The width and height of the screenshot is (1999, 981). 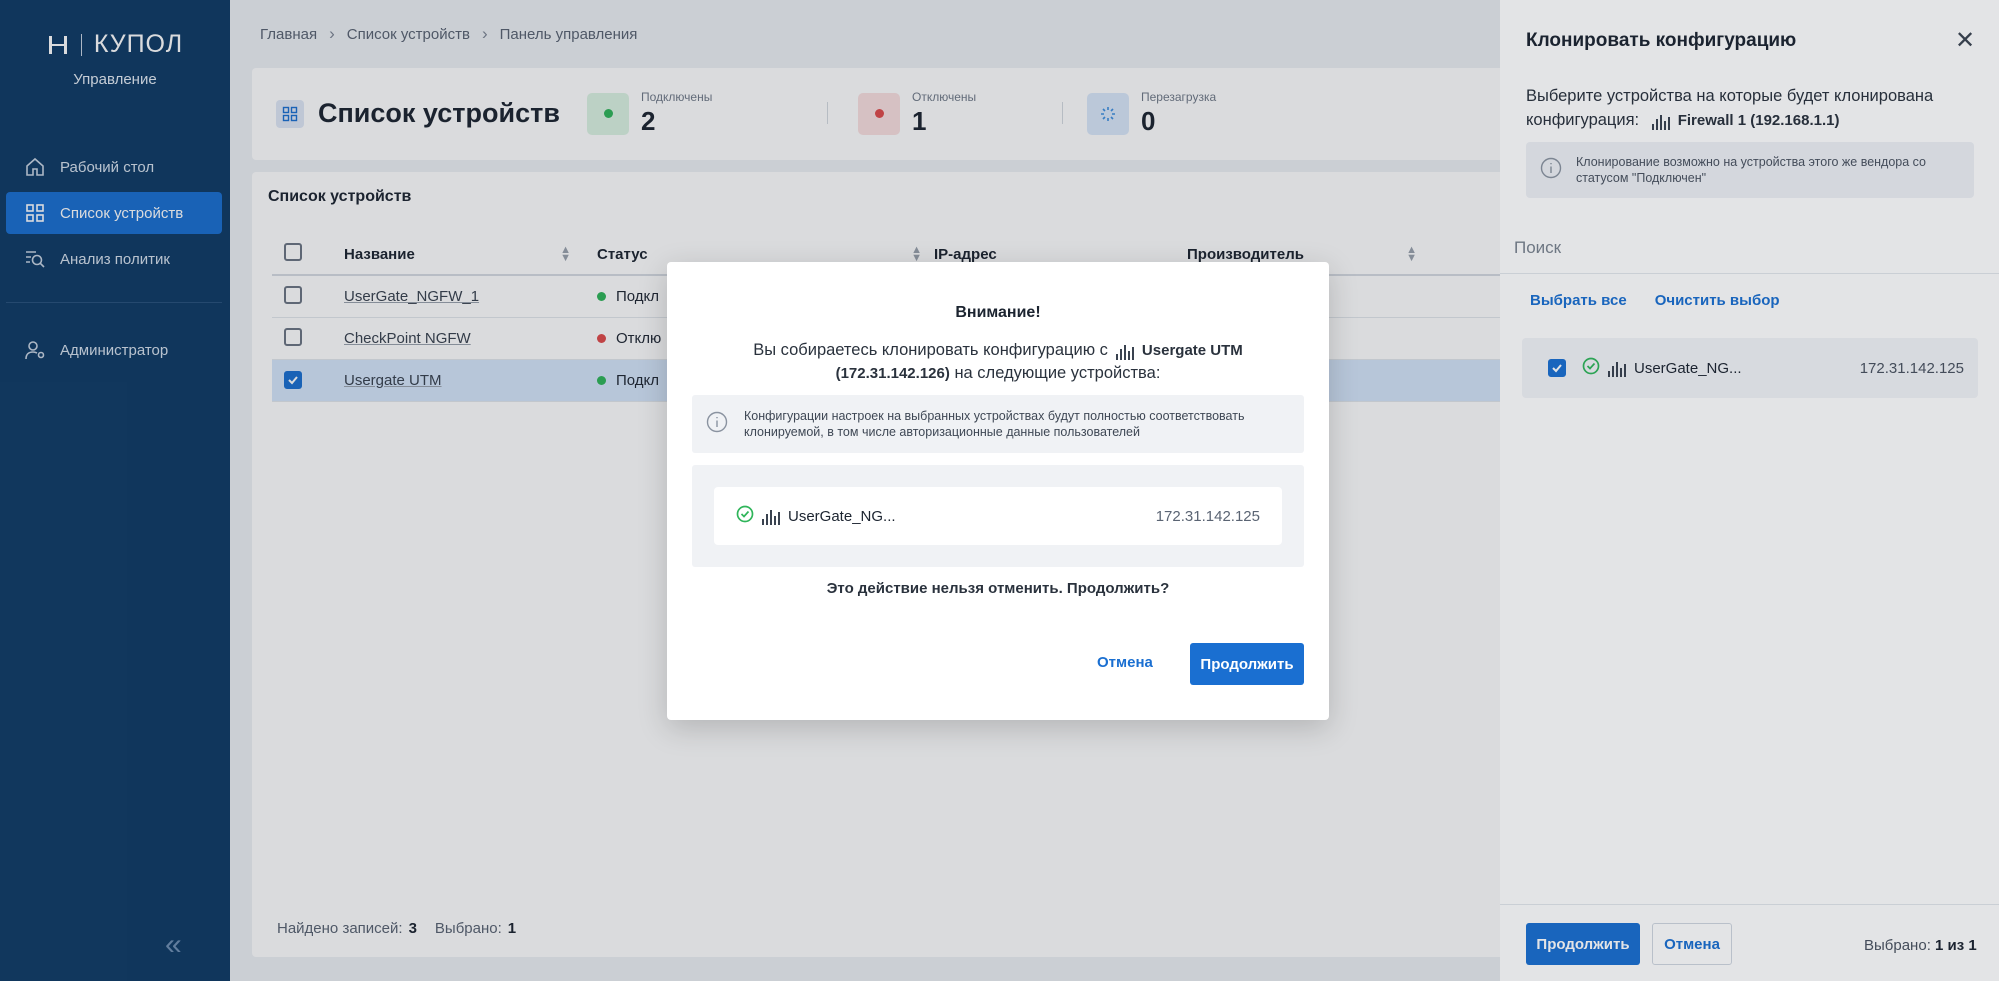 What do you see at coordinates (745, 516) in the screenshot?
I see `status-ok-icon` at bounding box center [745, 516].